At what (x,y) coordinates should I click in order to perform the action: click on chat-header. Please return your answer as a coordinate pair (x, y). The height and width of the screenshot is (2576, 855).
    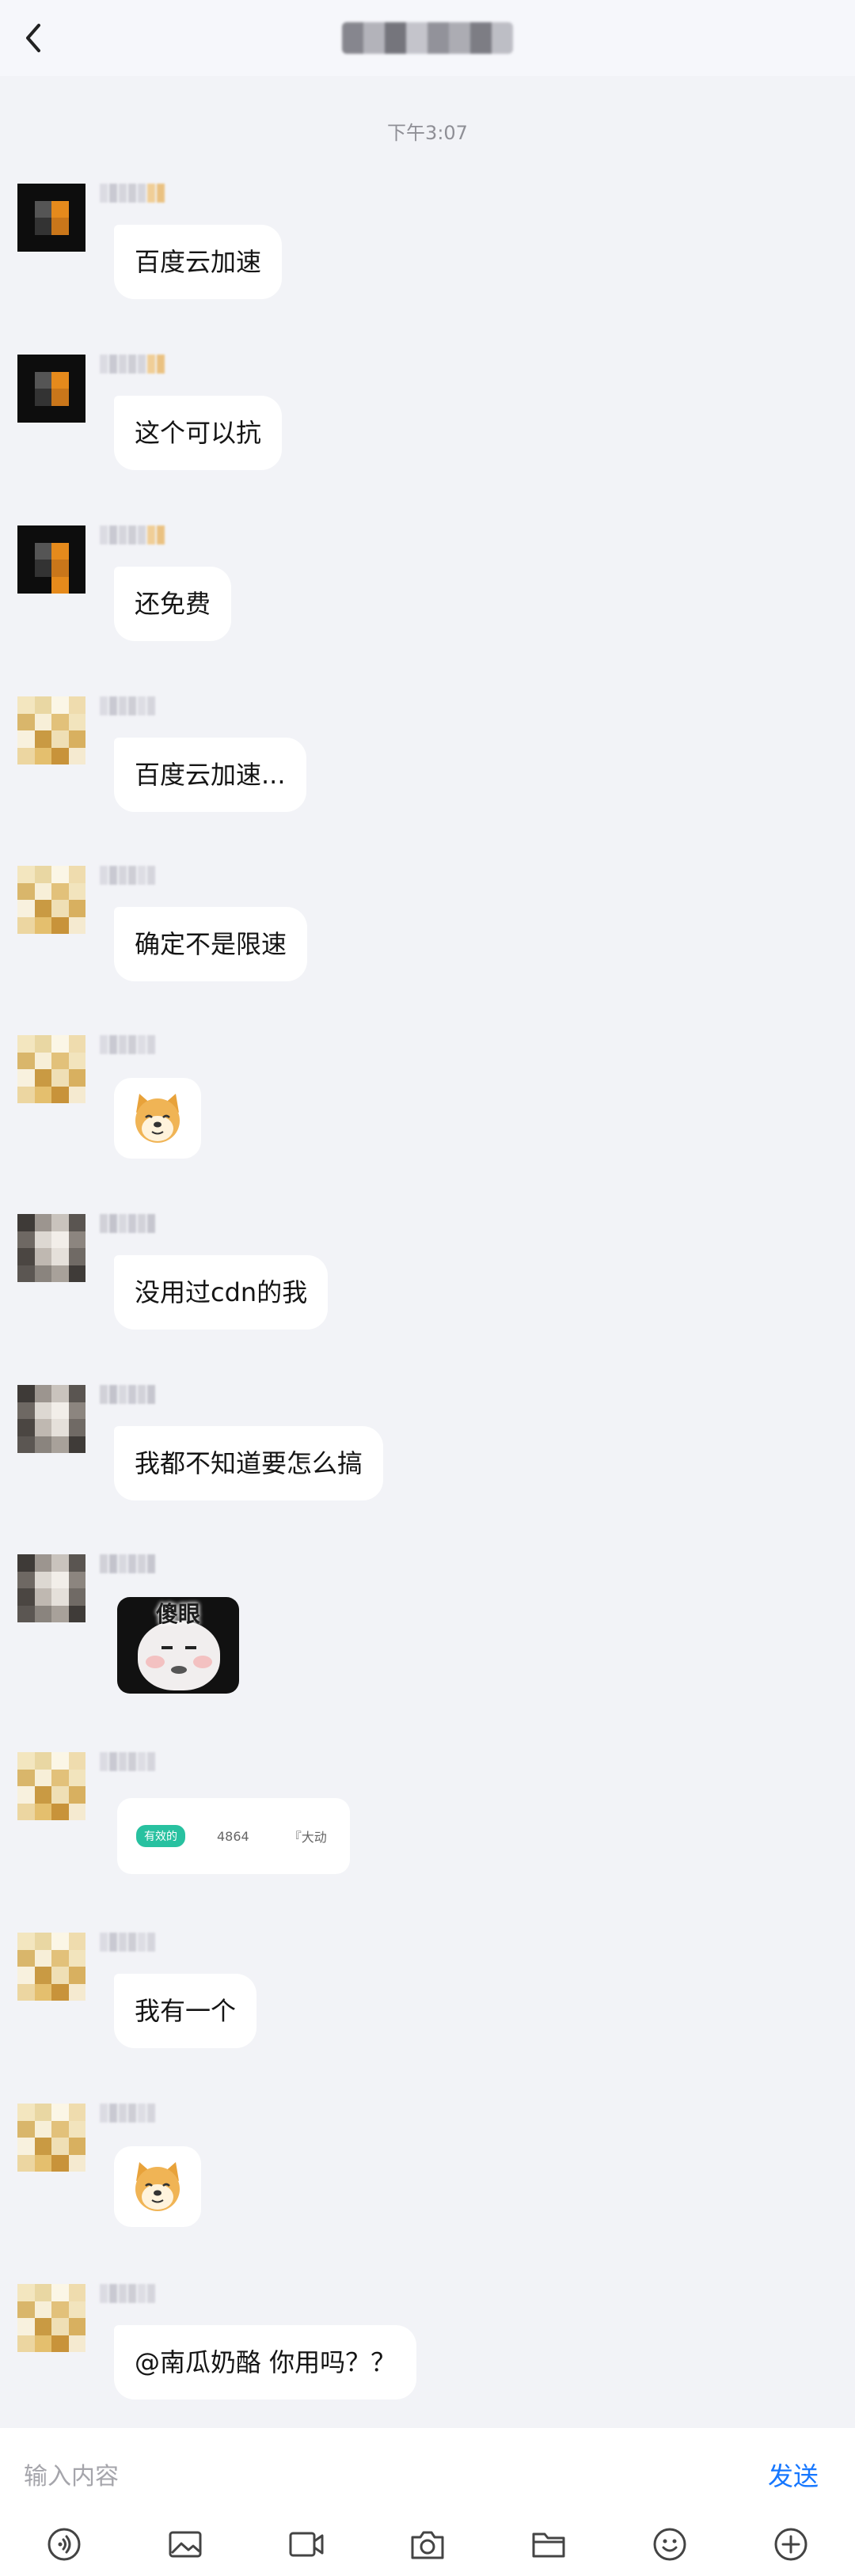
    Looking at the image, I should click on (427, 38).